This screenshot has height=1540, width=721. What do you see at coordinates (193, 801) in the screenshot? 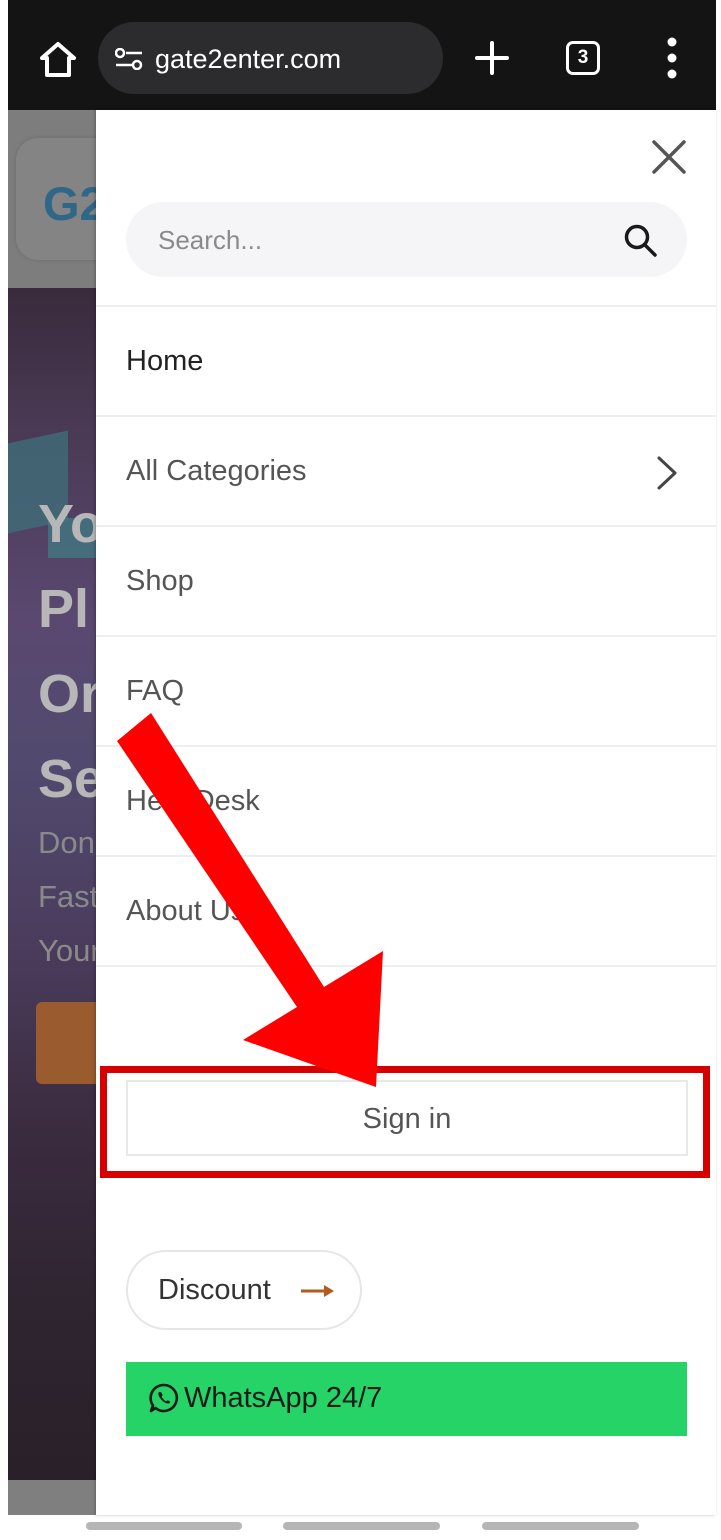
I see `nav-item-label: Help Desk` at bounding box center [193, 801].